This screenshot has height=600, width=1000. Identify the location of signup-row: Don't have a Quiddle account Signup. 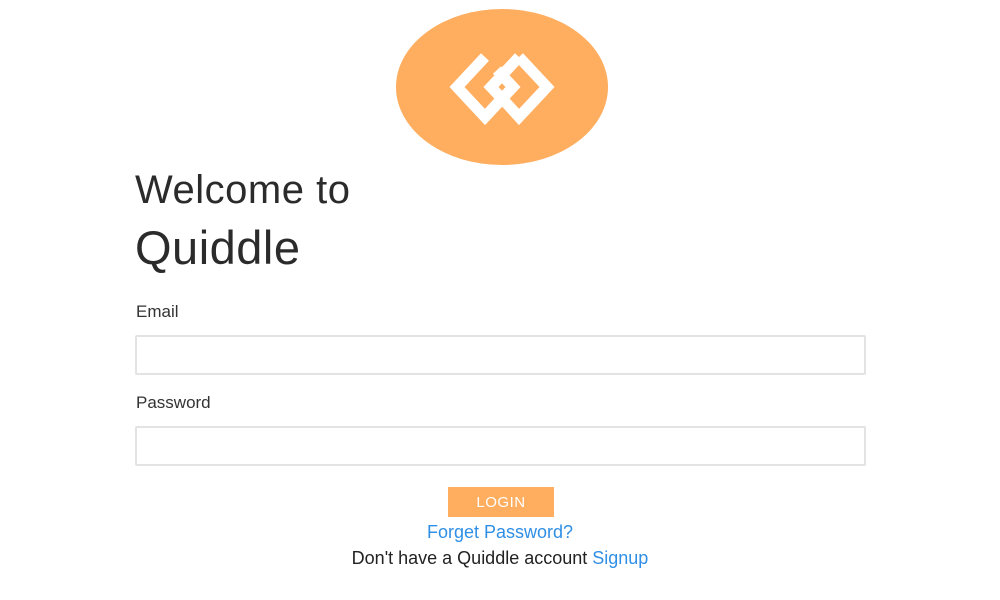
(500, 558).